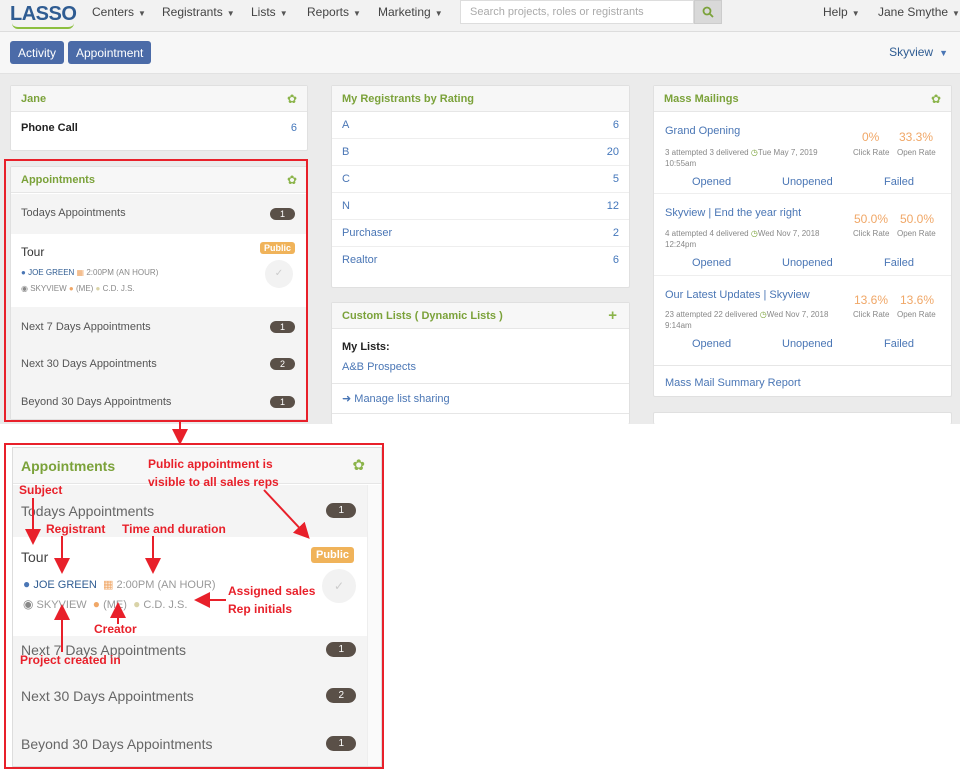 Image resolution: width=960 pixels, height=775 pixels. What do you see at coordinates (76, 529) in the screenshot?
I see `annotation-registrant: Registrant` at bounding box center [76, 529].